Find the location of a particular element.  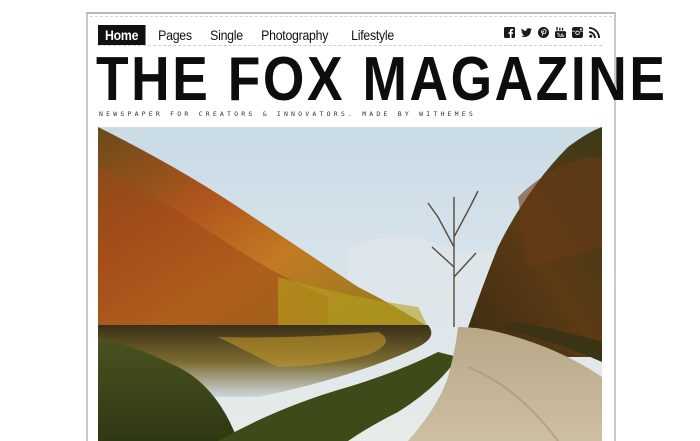

site-title: THE FOX MAGAZINE is located at coordinates (380, 80).